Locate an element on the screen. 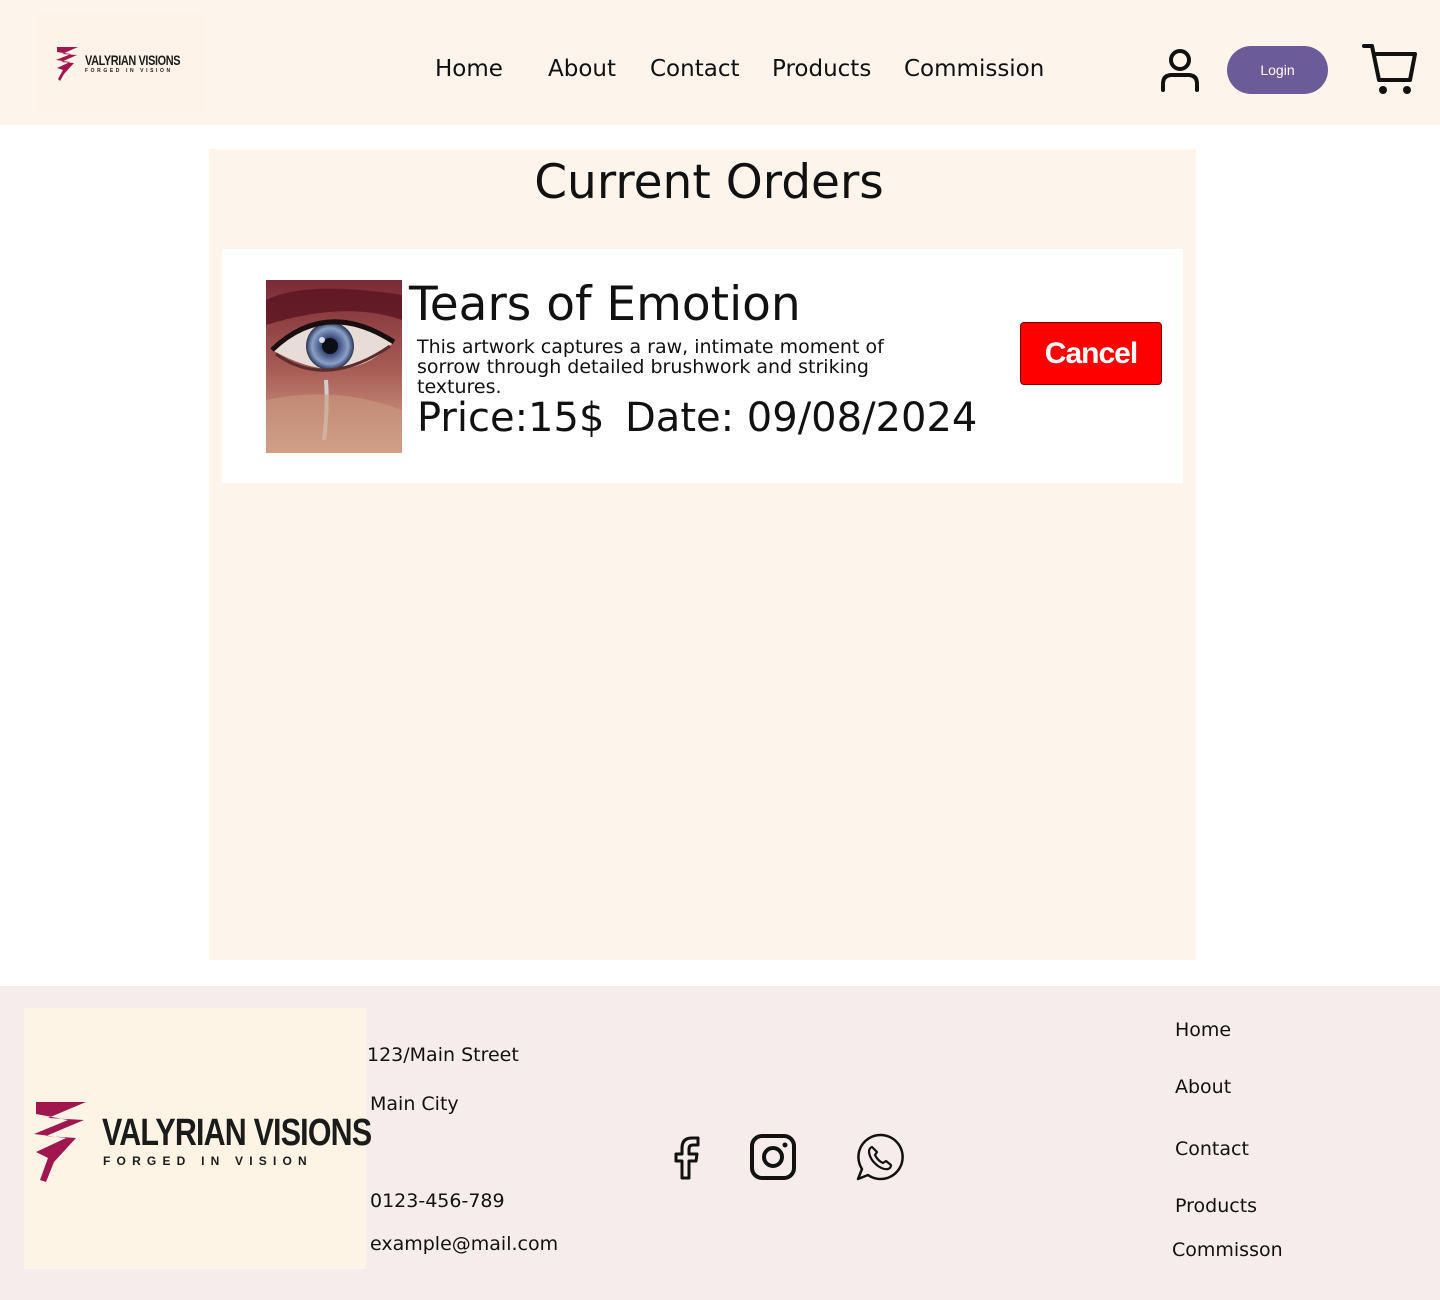  brand-tagline: FORGED IN VISION is located at coordinates (129, 71).